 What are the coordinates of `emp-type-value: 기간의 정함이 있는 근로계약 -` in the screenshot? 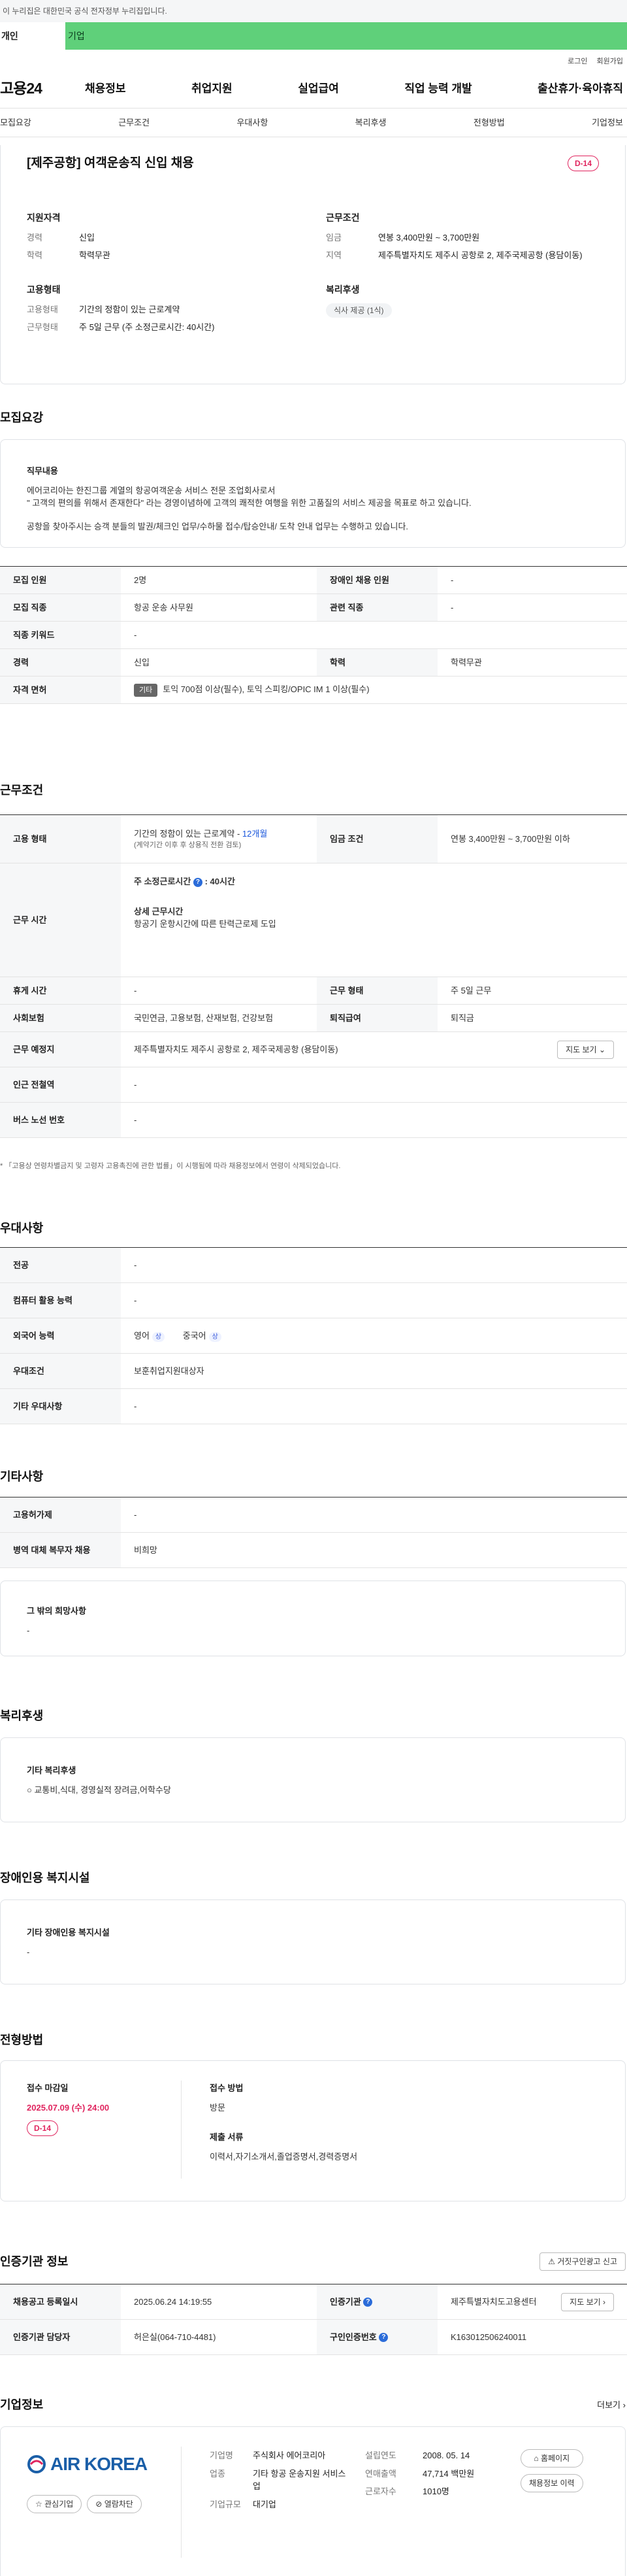 It's located at (188, 833).